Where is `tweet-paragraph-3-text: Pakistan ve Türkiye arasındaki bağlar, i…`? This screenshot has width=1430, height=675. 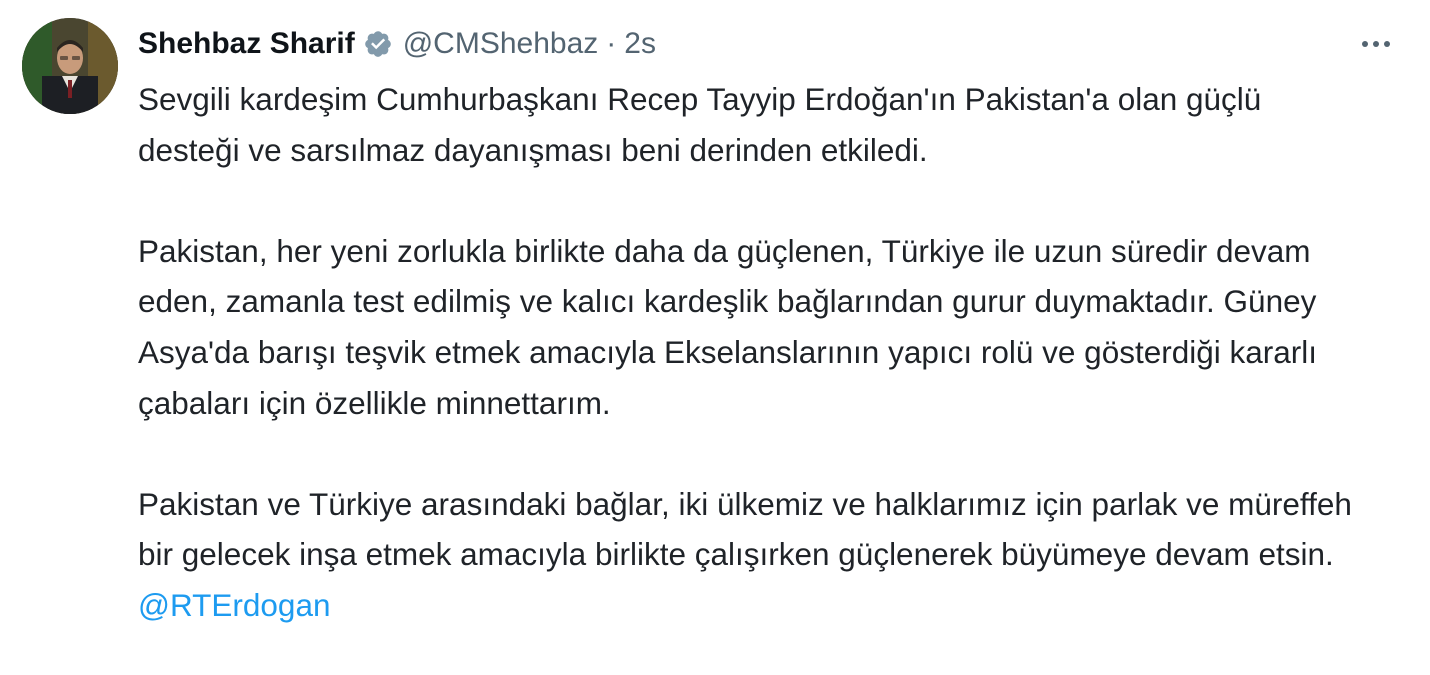 tweet-paragraph-3-text: Pakistan ve Türkiye arasındaki bağlar, i… is located at coordinates (745, 529).